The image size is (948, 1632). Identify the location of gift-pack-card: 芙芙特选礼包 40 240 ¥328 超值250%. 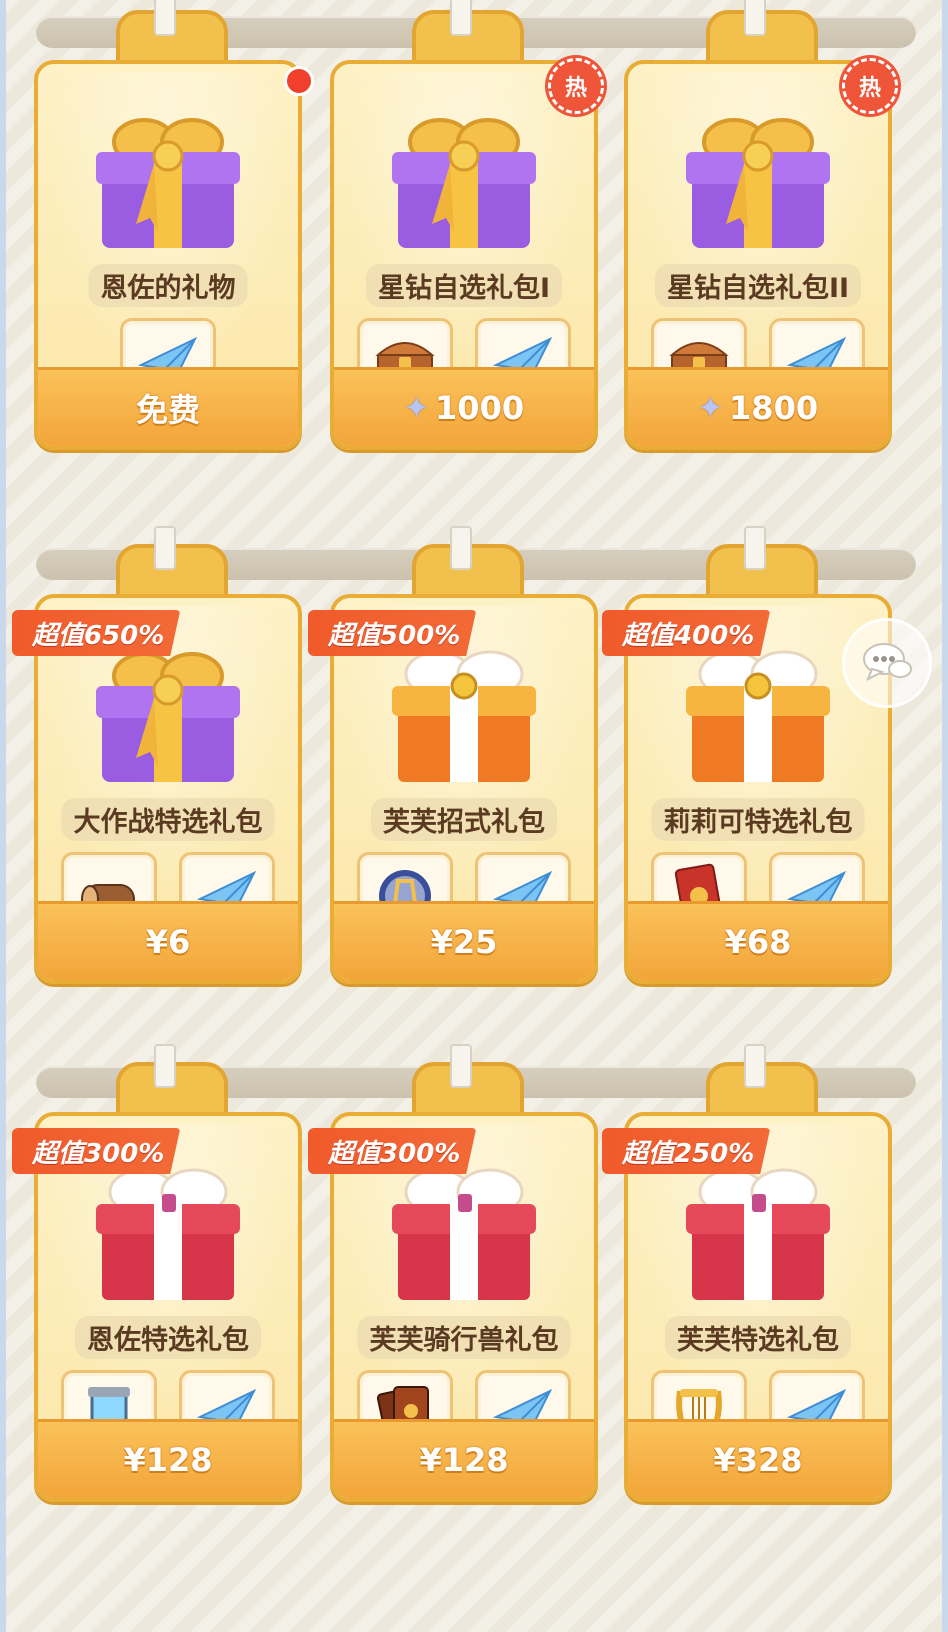
(747, 1274).